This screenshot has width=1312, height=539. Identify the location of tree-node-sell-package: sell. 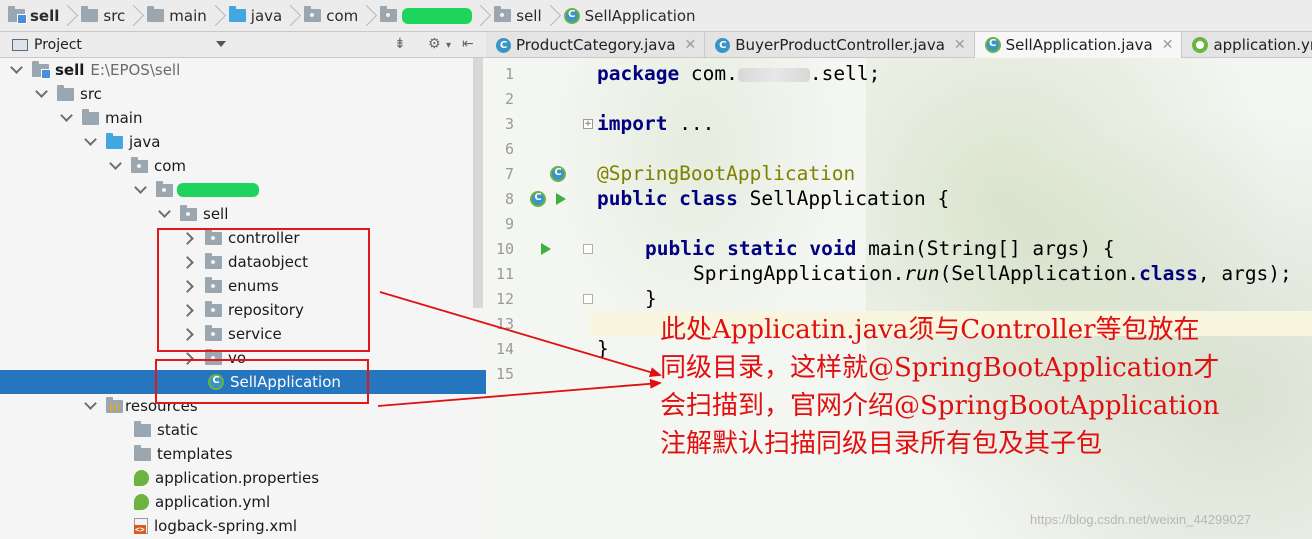
(243, 214).